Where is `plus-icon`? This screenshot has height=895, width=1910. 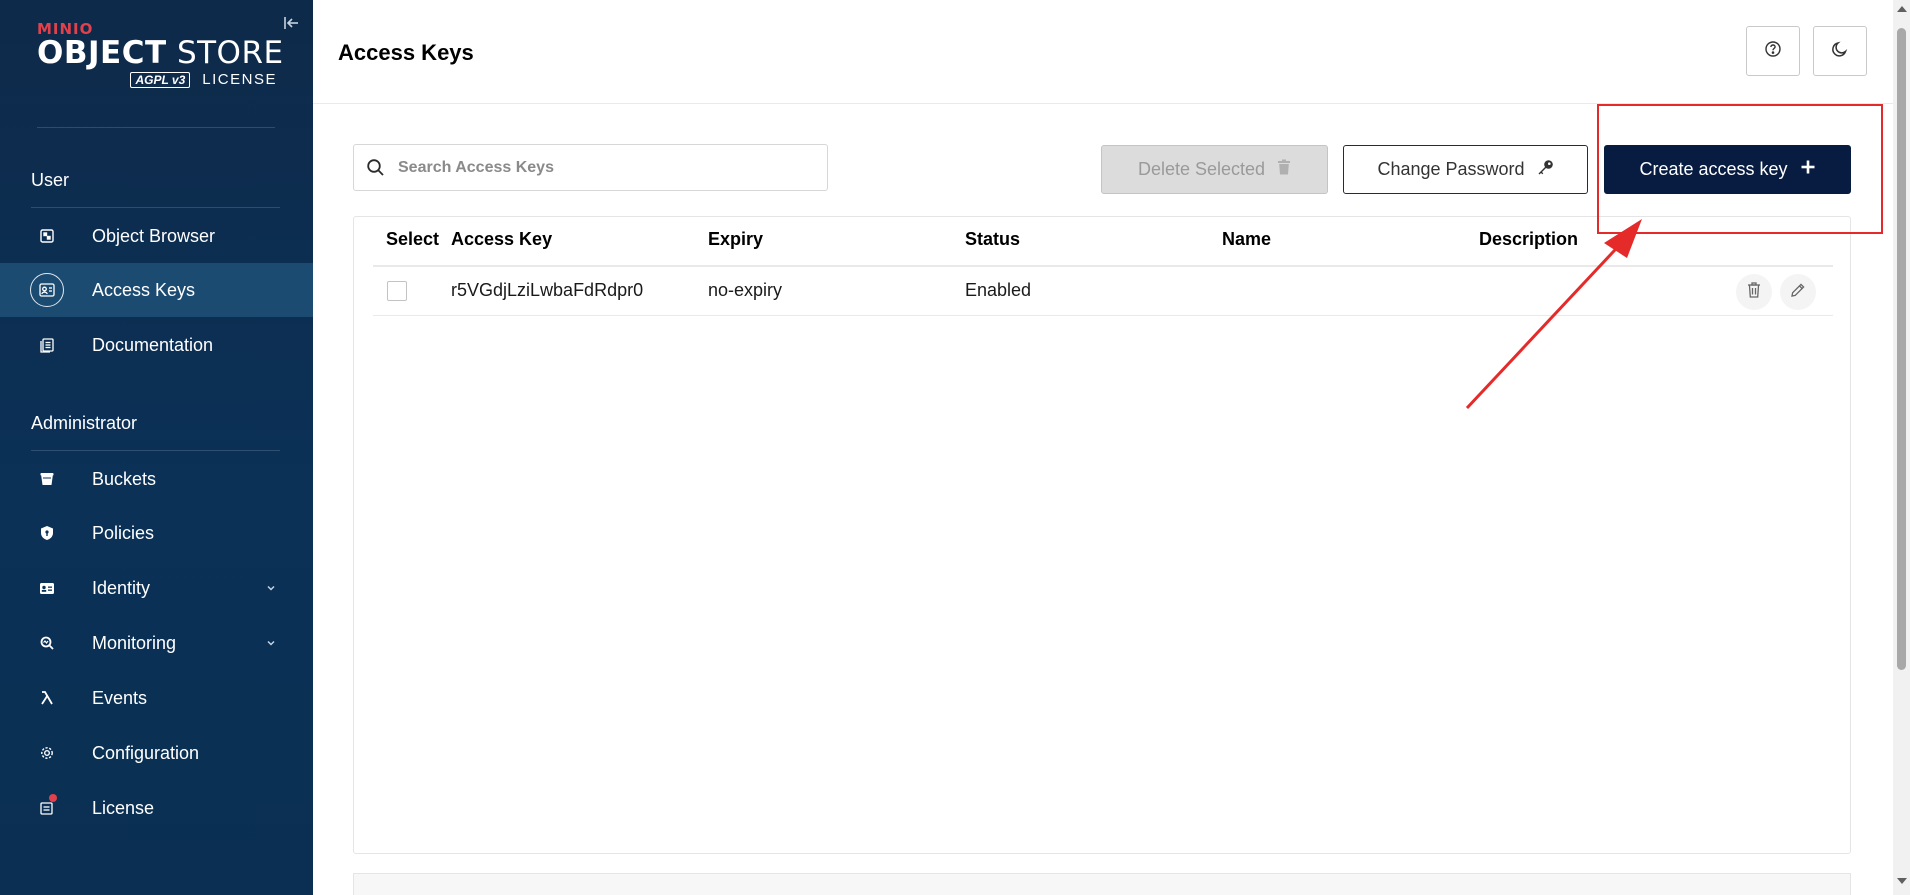 plus-icon is located at coordinates (1808, 169).